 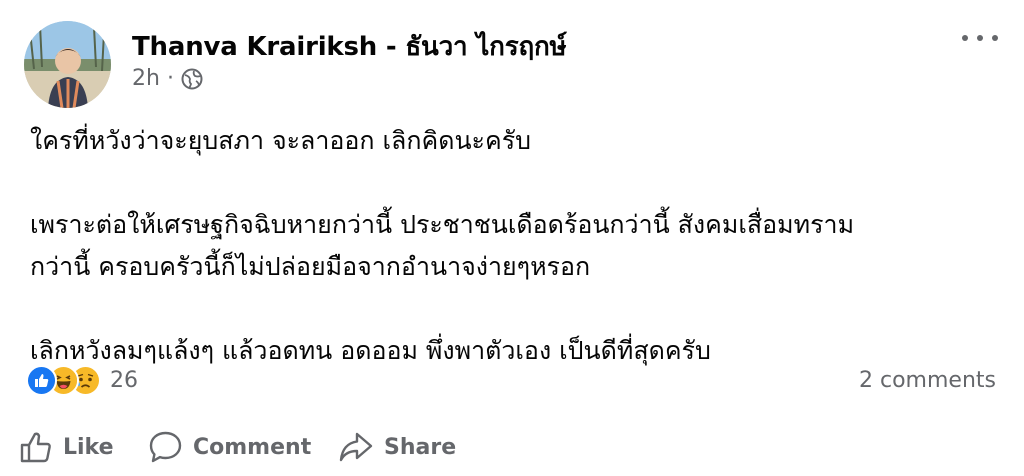 I want to click on like-button: Like, so click(x=67, y=447).